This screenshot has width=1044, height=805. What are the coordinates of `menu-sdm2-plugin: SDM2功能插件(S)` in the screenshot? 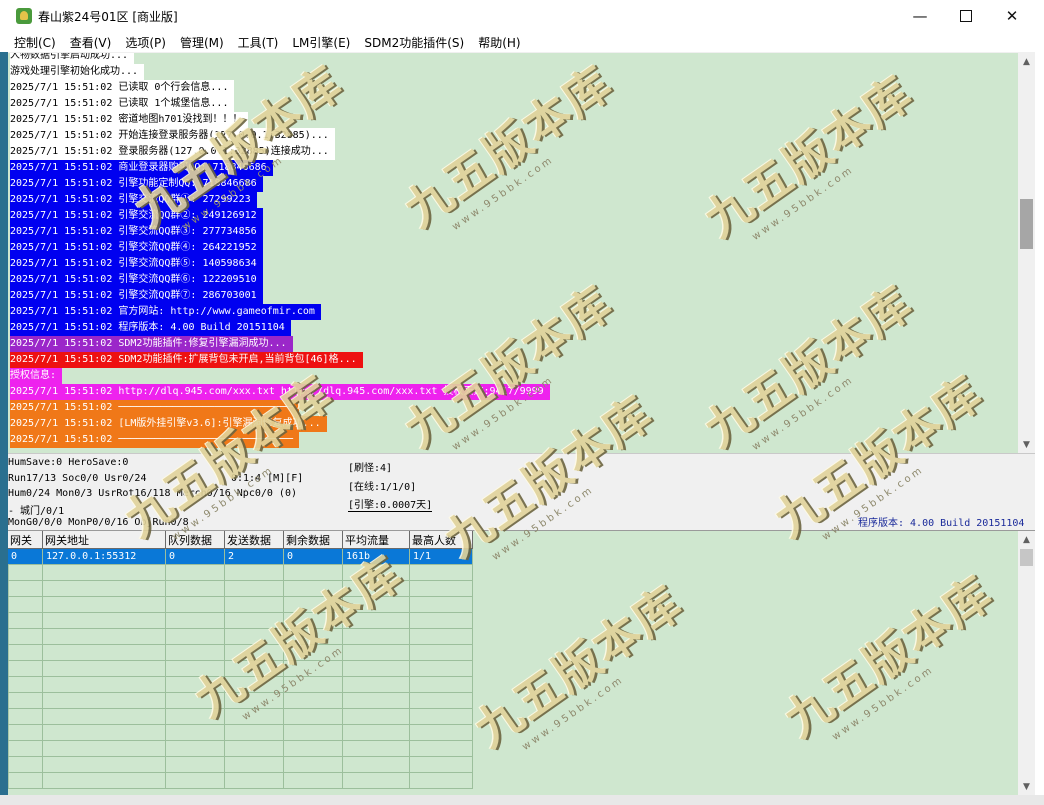 It's located at (414, 42).